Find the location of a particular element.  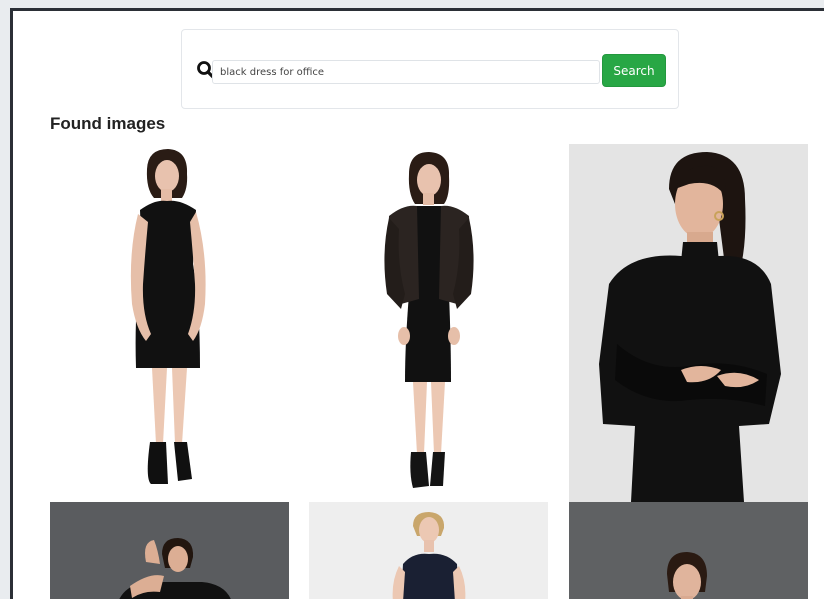

search-button: Search is located at coordinates (634, 70).